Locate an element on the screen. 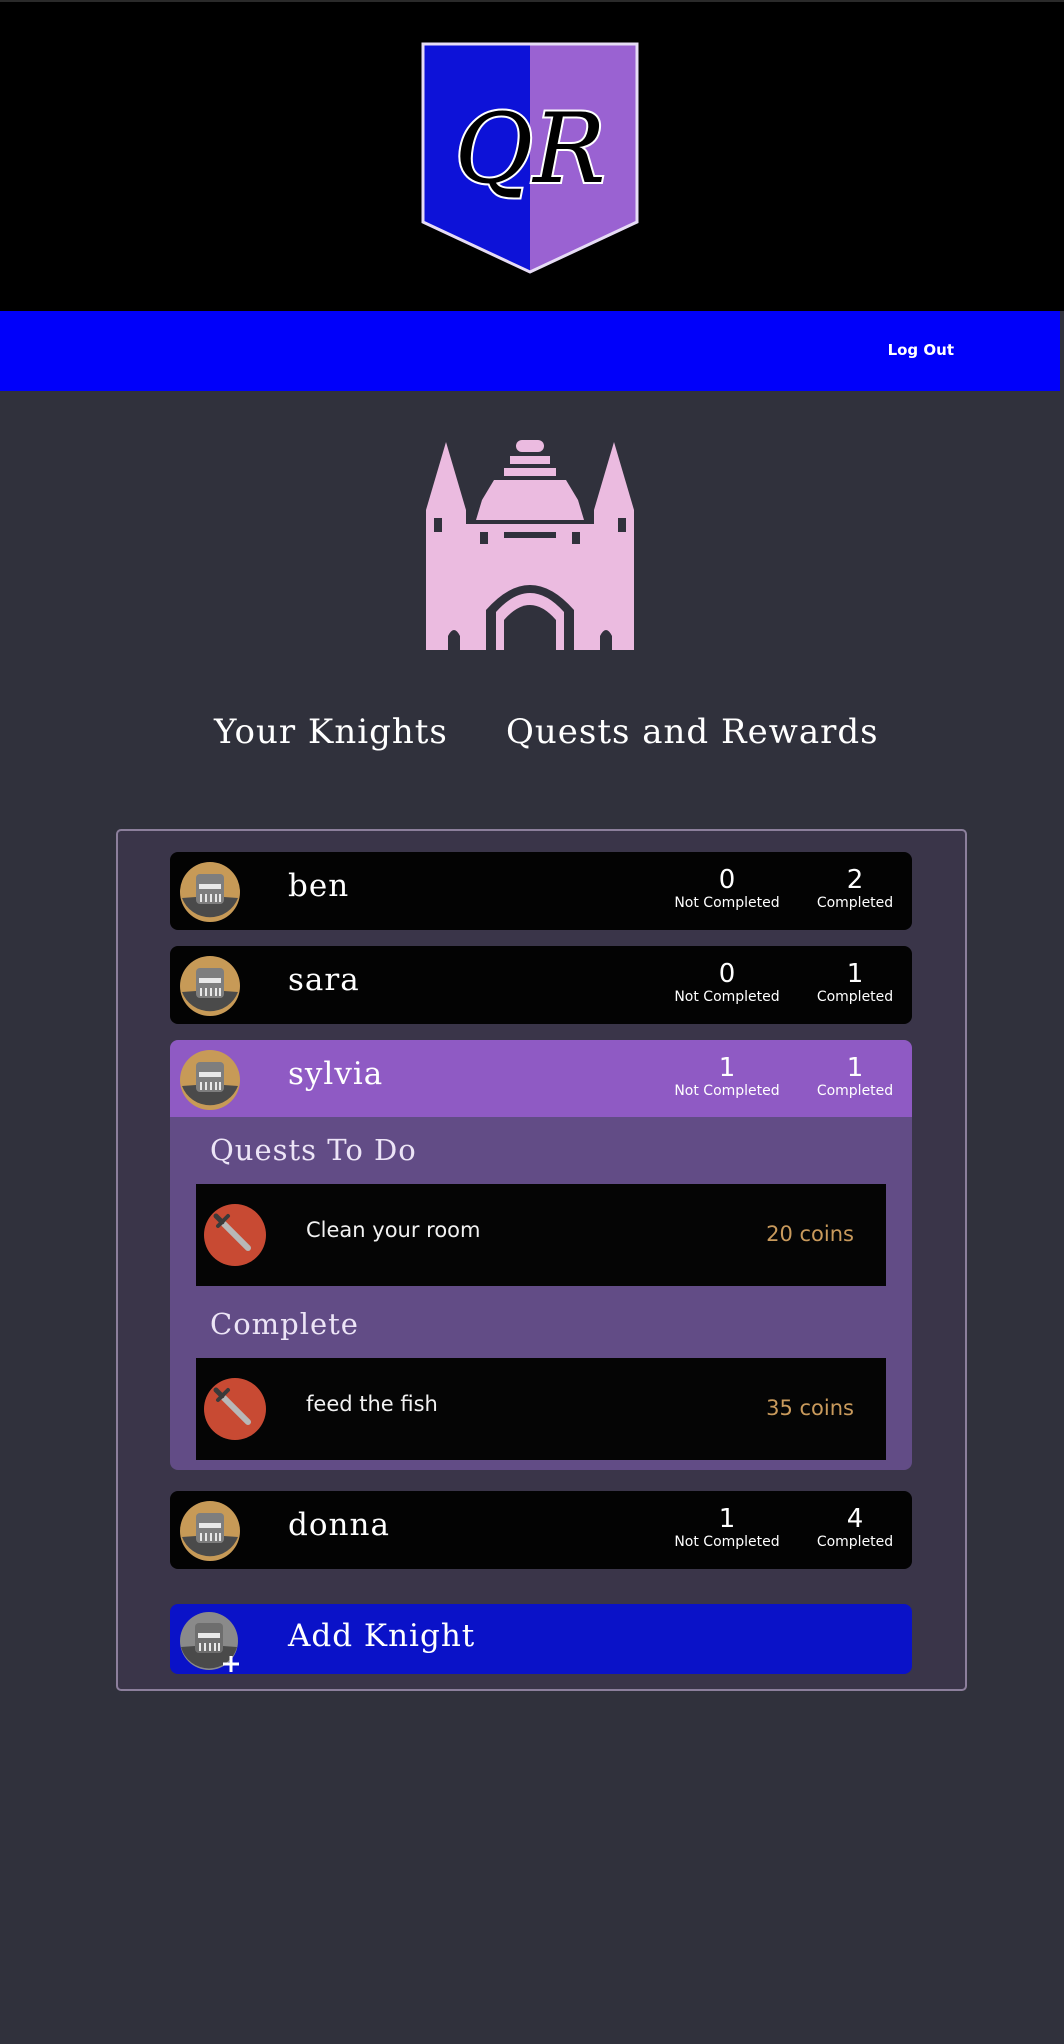 The width and height of the screenshot is (1064, 2044). complete-heading: Complete is located at coordinates (284, 1324).